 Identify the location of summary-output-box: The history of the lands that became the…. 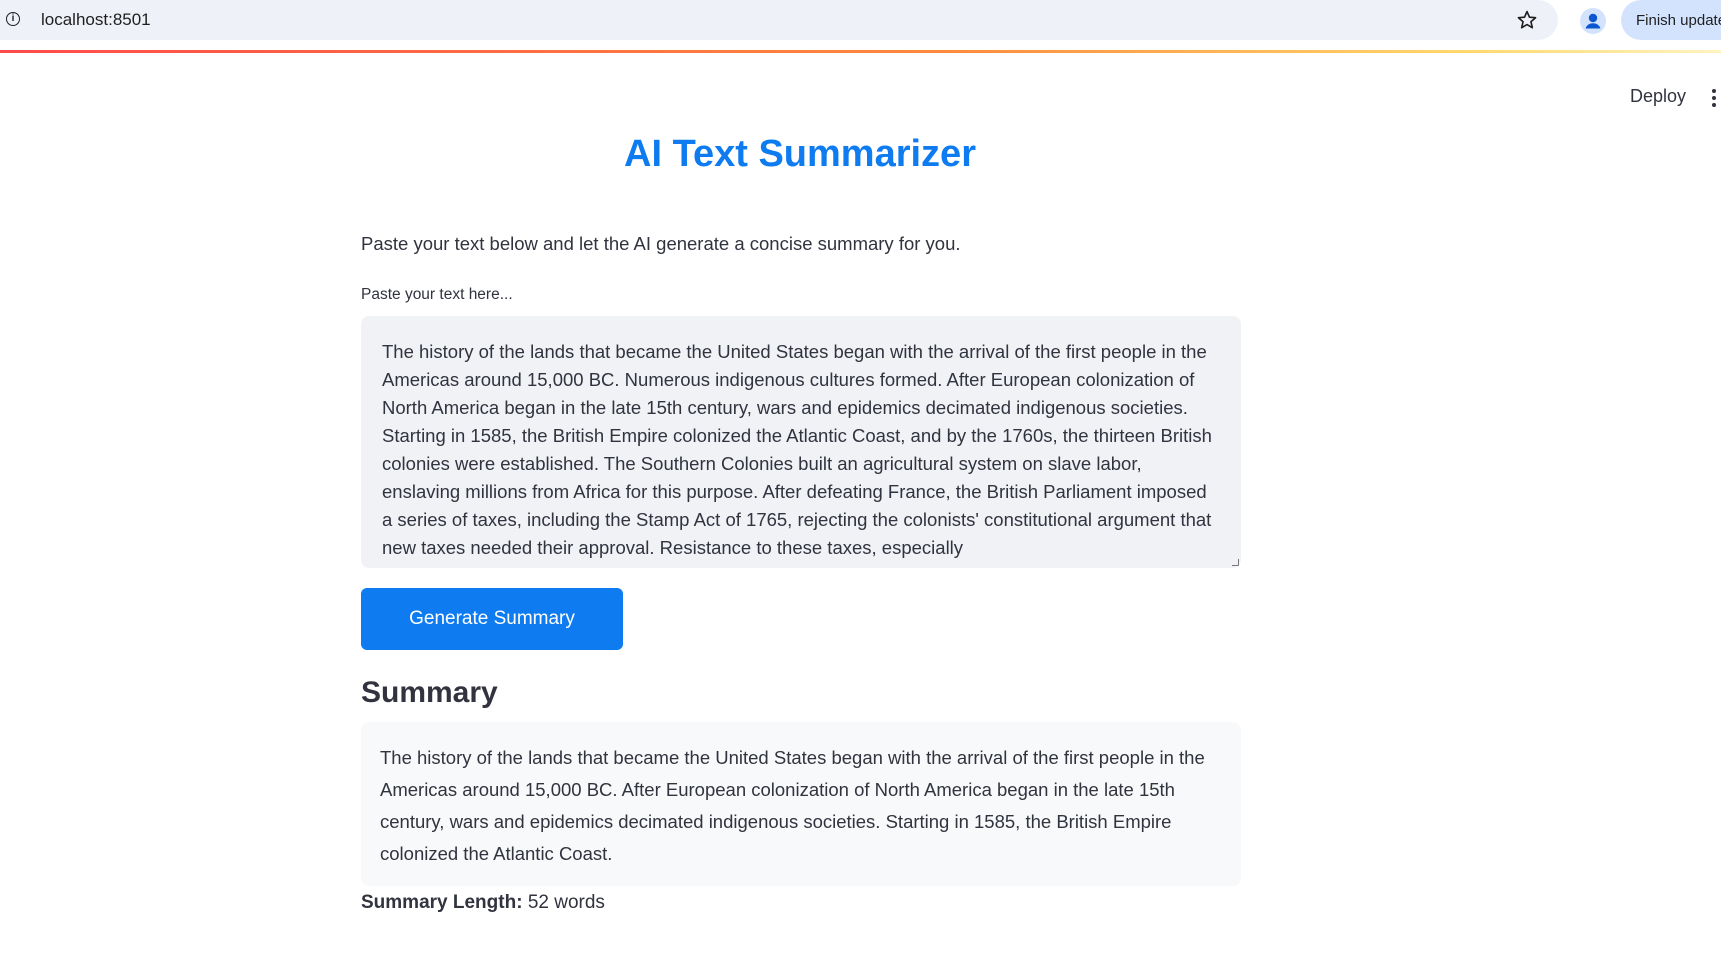
(801, 804).